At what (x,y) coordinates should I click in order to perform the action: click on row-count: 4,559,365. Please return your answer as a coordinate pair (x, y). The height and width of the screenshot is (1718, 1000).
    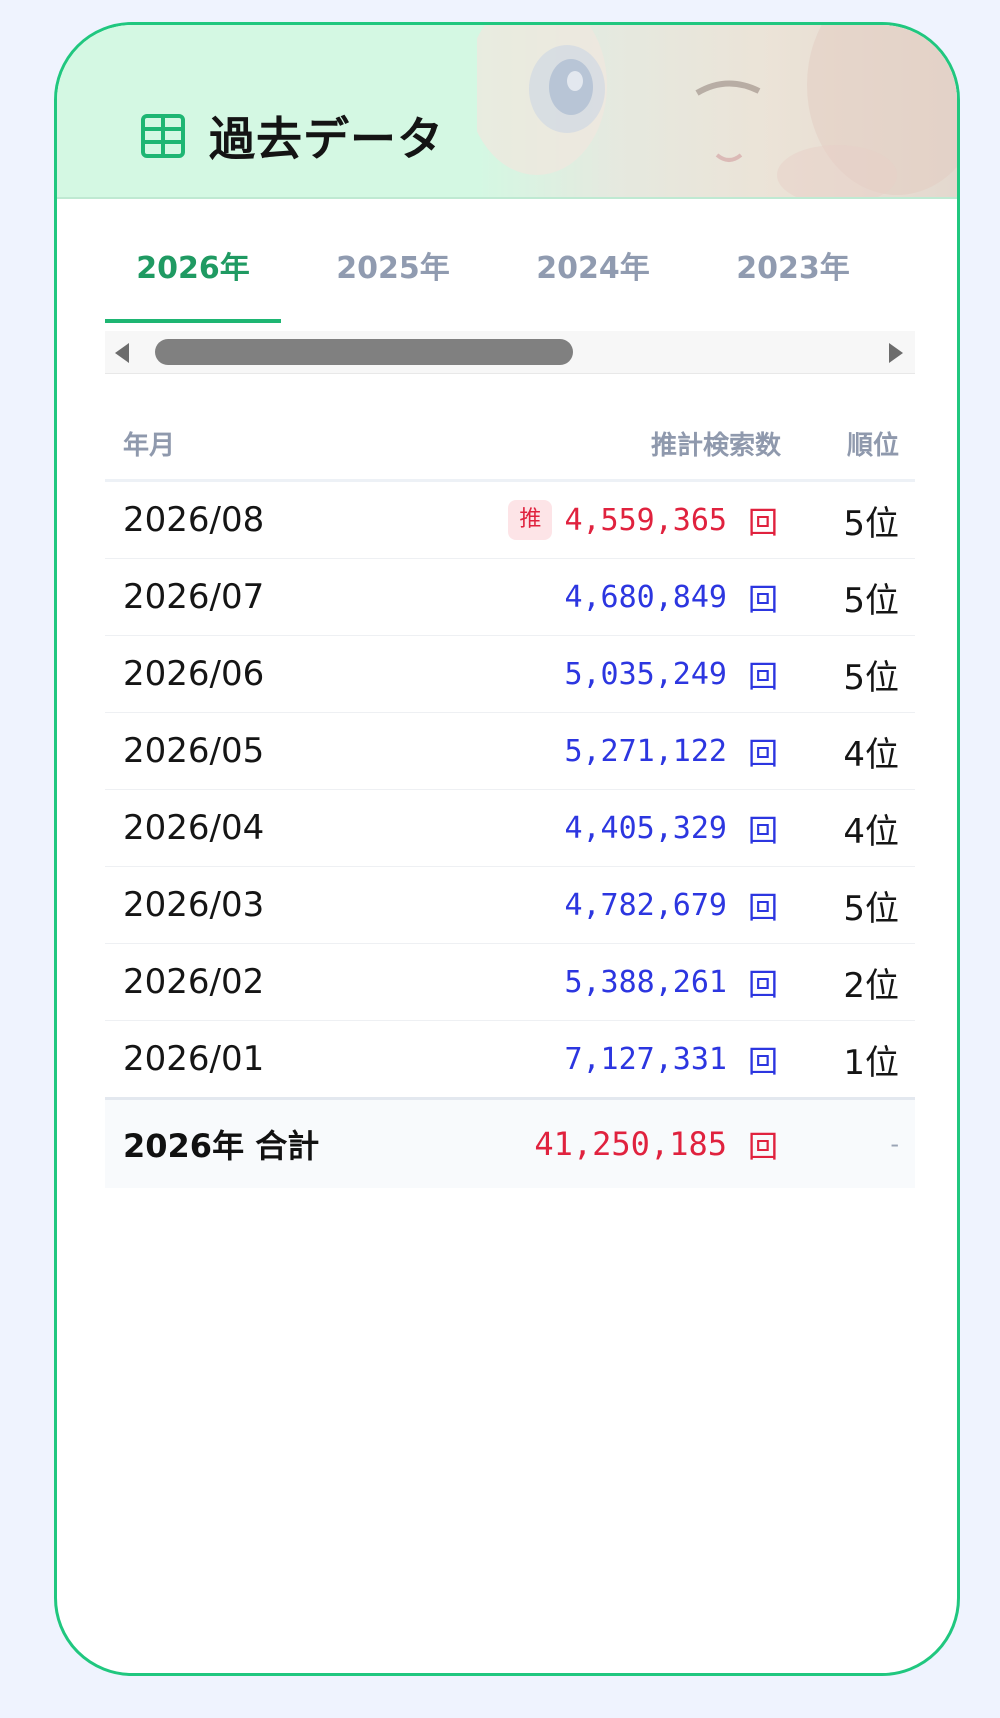
    Looking at the image, I should click on (645, 520).